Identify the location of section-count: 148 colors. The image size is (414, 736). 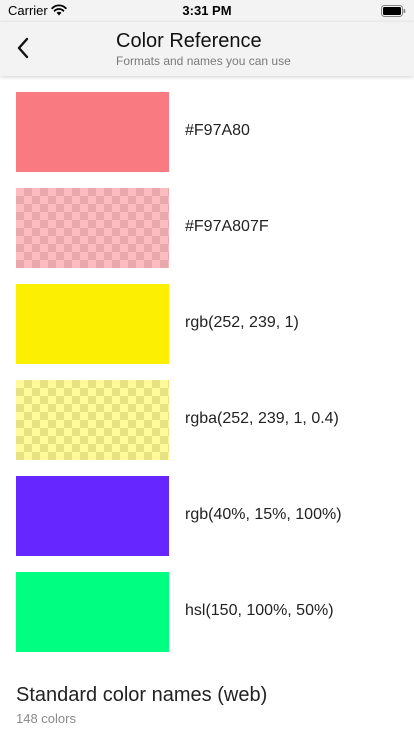
(46, 718).